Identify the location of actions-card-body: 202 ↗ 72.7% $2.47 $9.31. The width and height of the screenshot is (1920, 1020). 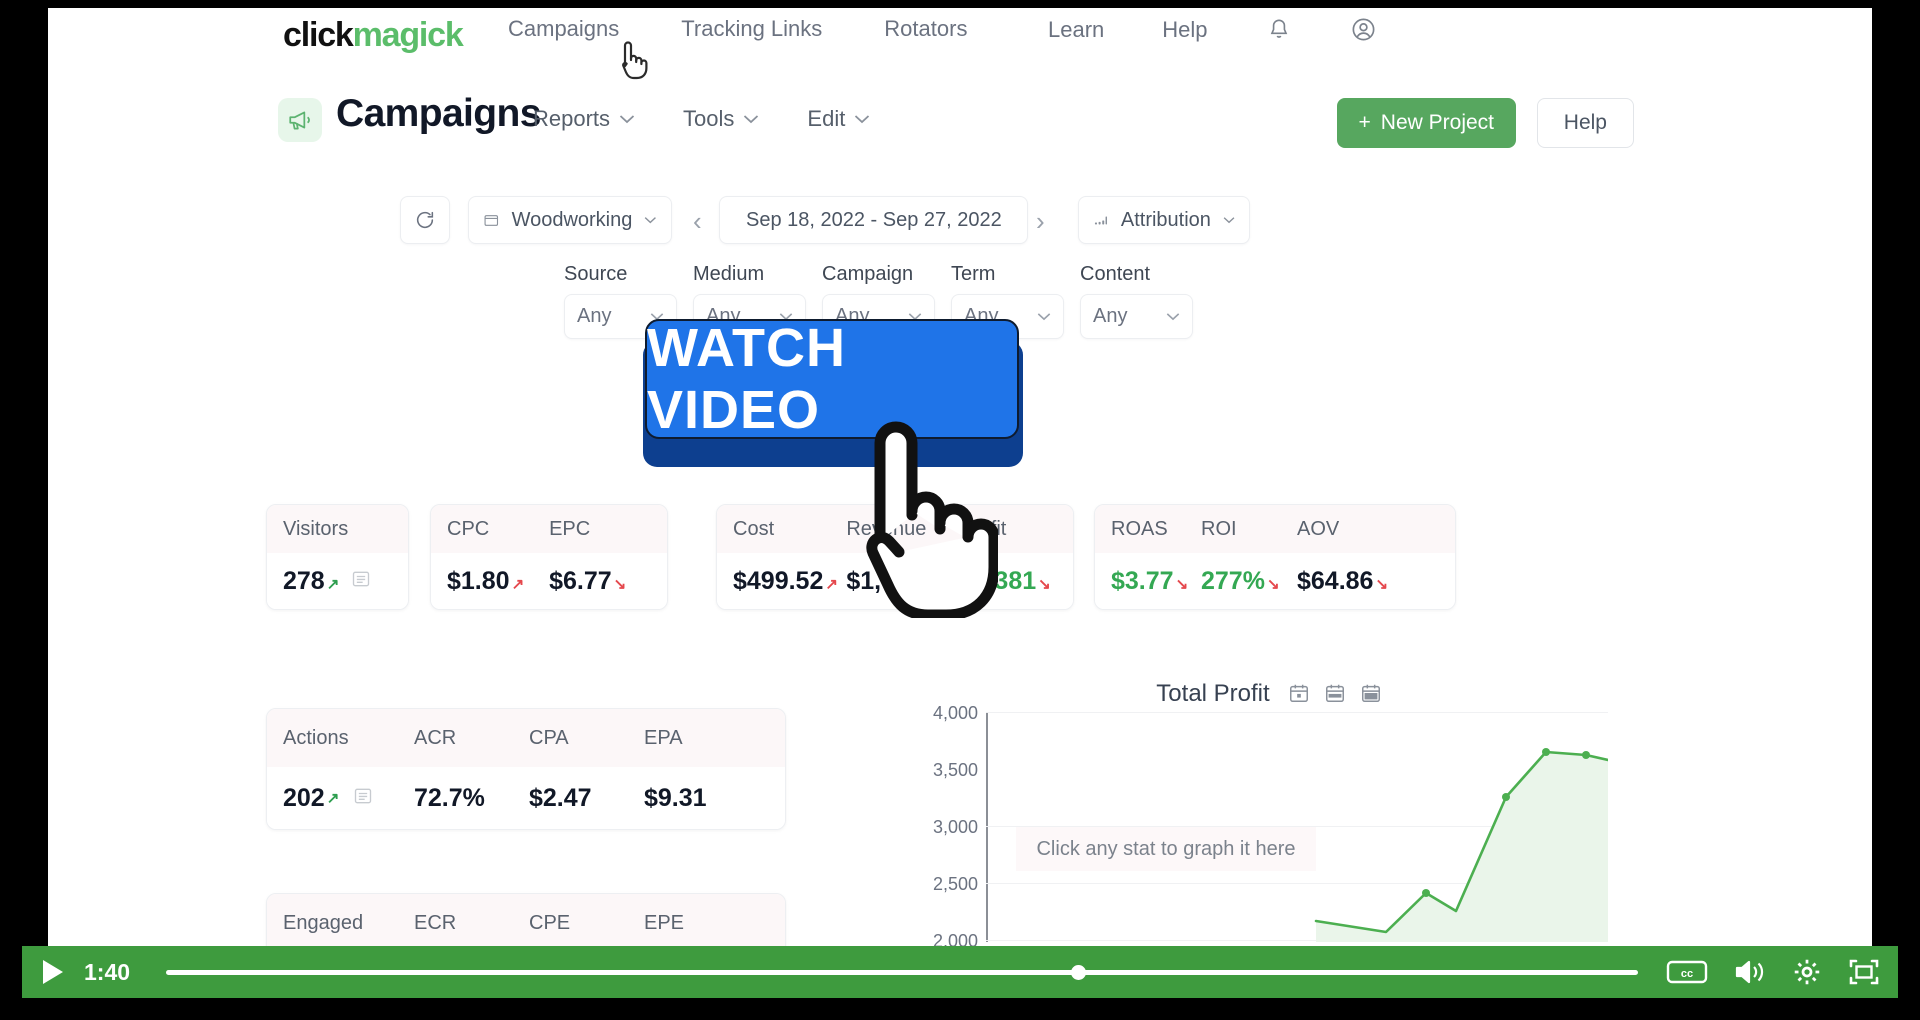
(526, 798).